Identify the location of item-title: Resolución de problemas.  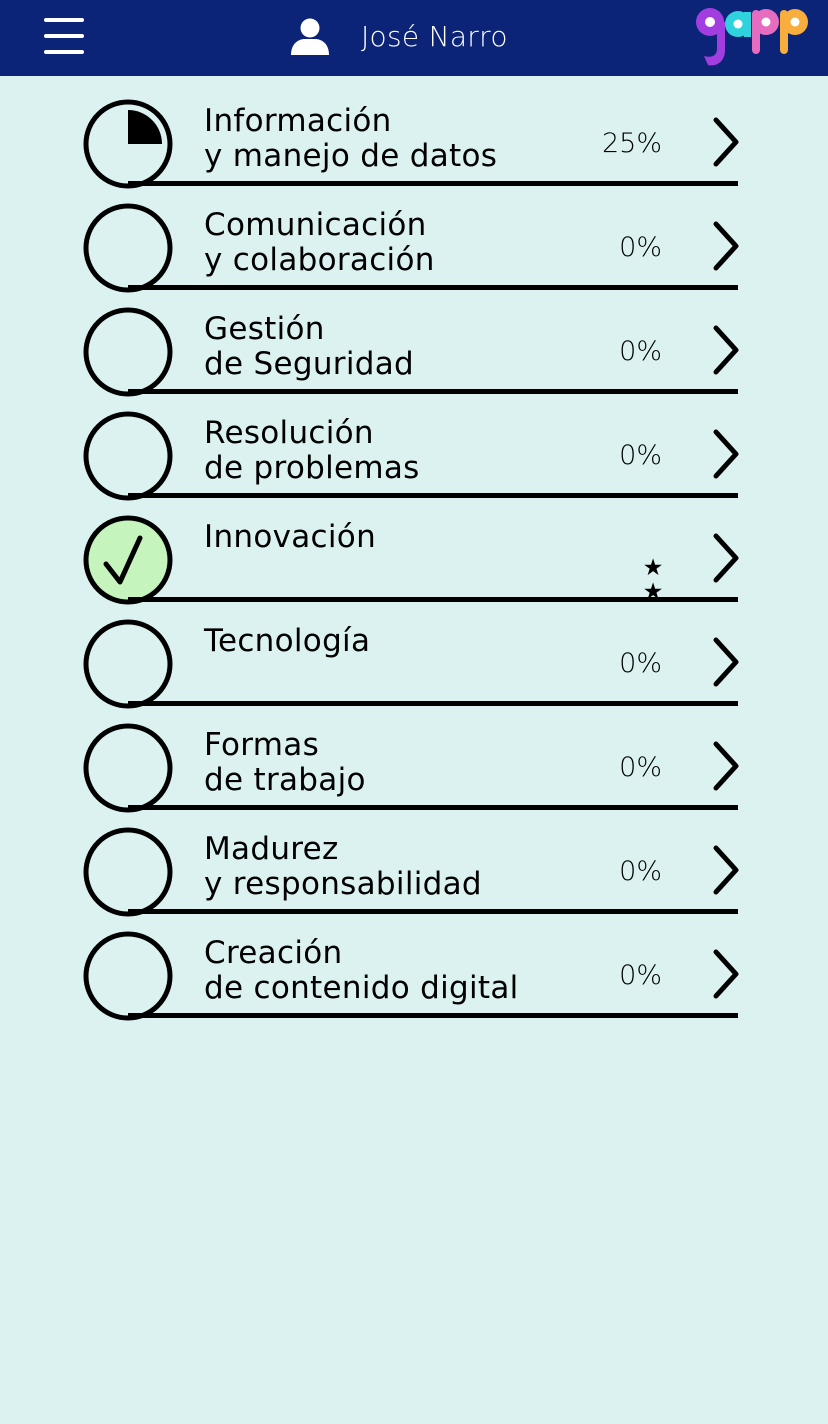
(312, 451).